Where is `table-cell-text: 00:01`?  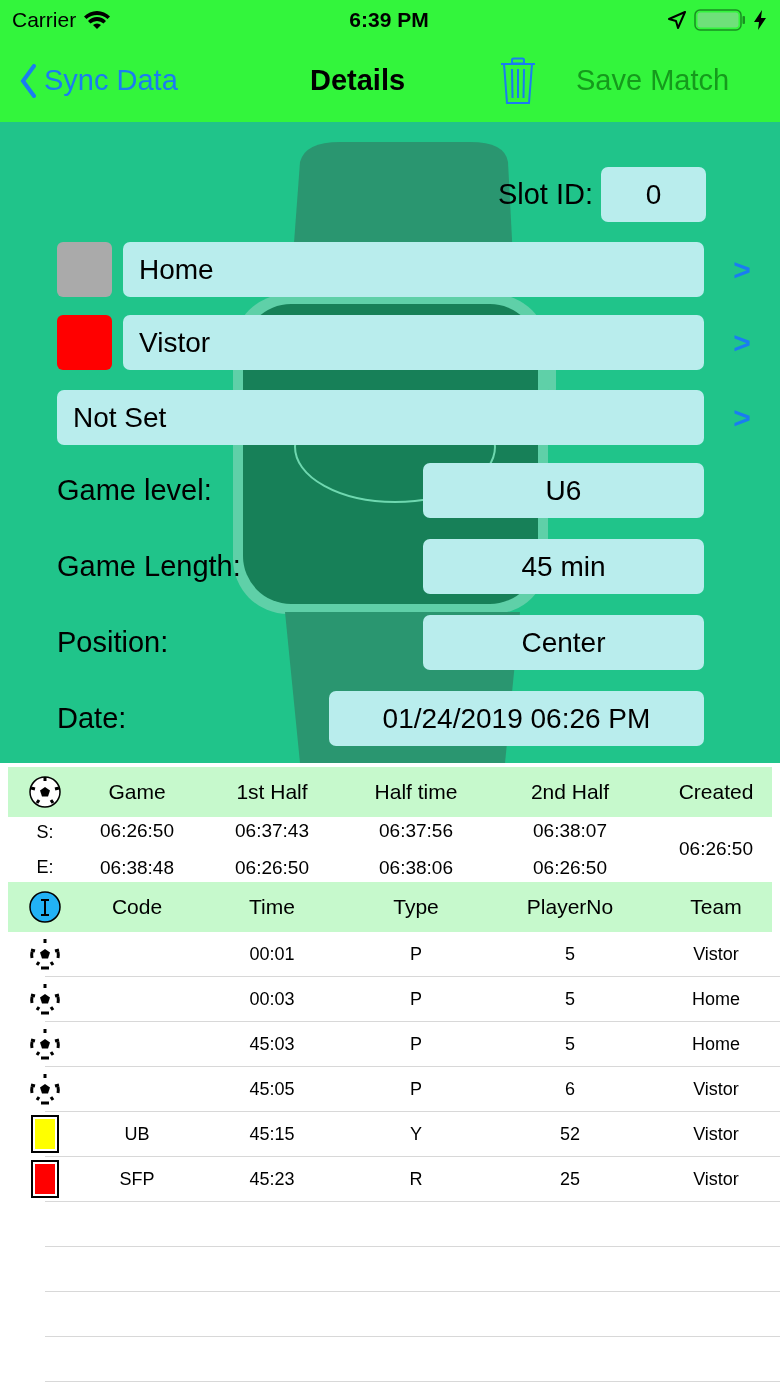 table-cell-text: 00:01 is located at coordinates (272, 954).